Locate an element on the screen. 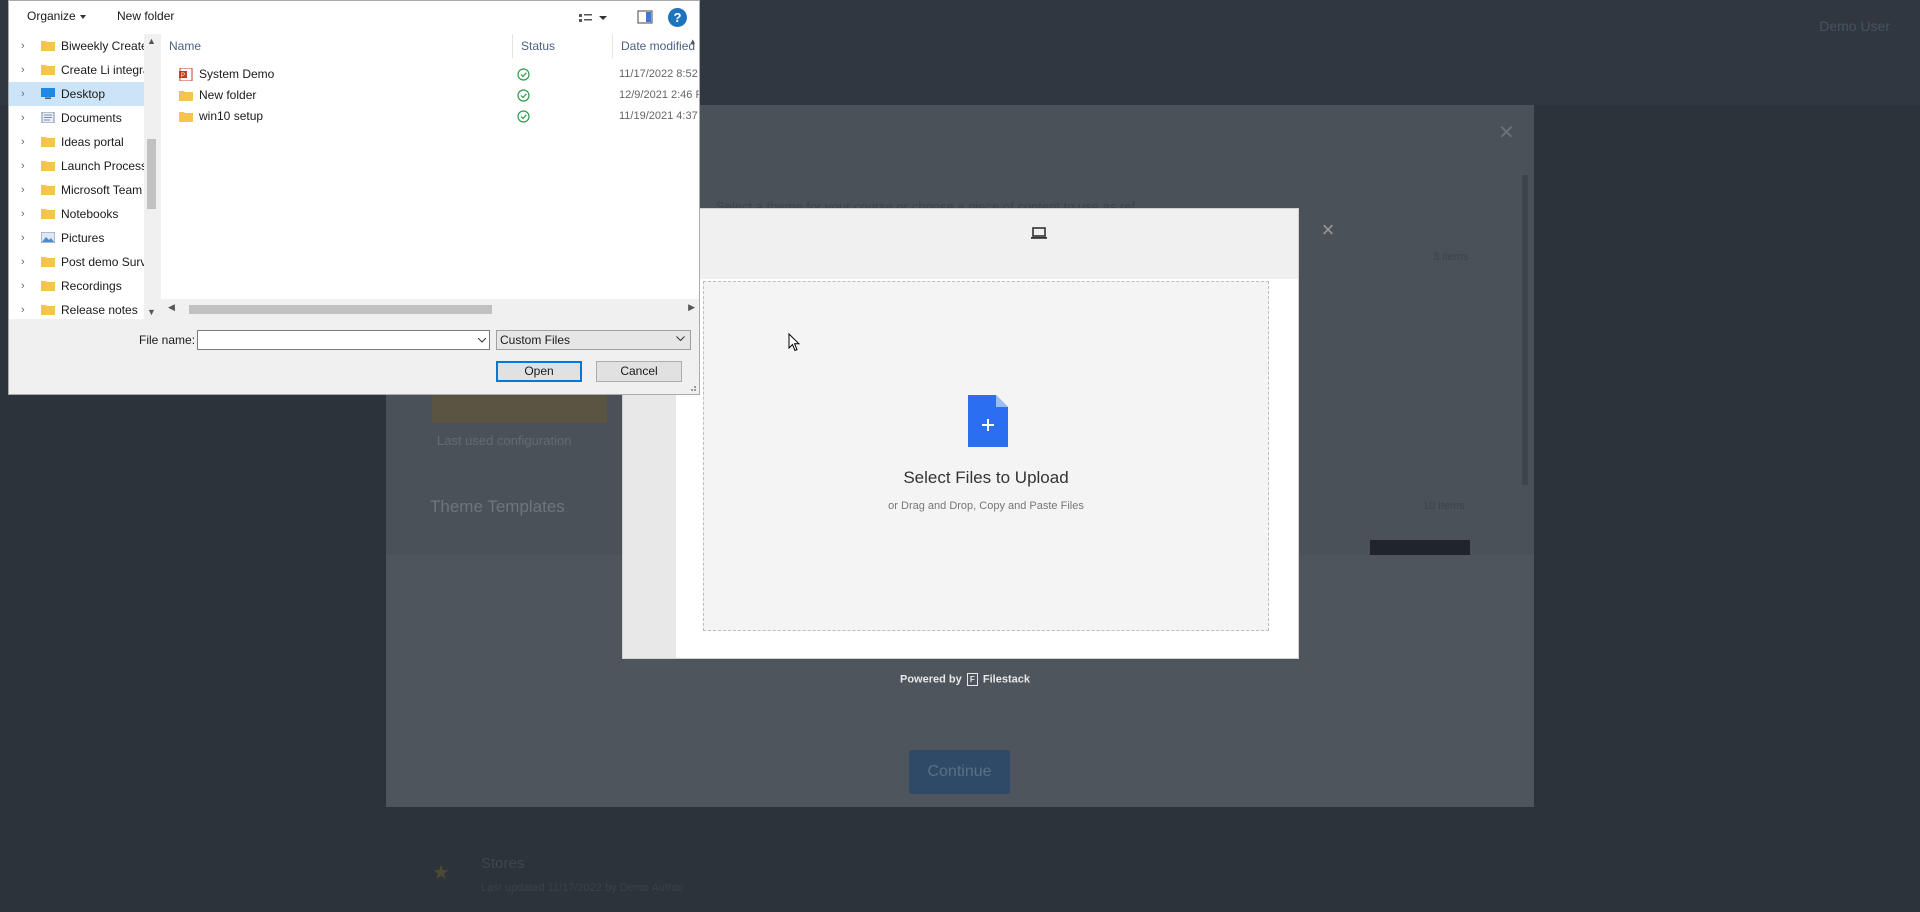 The height and width of the screenshot is (912, 1920). organize-button: Organize is located at coordinates (56, 16).